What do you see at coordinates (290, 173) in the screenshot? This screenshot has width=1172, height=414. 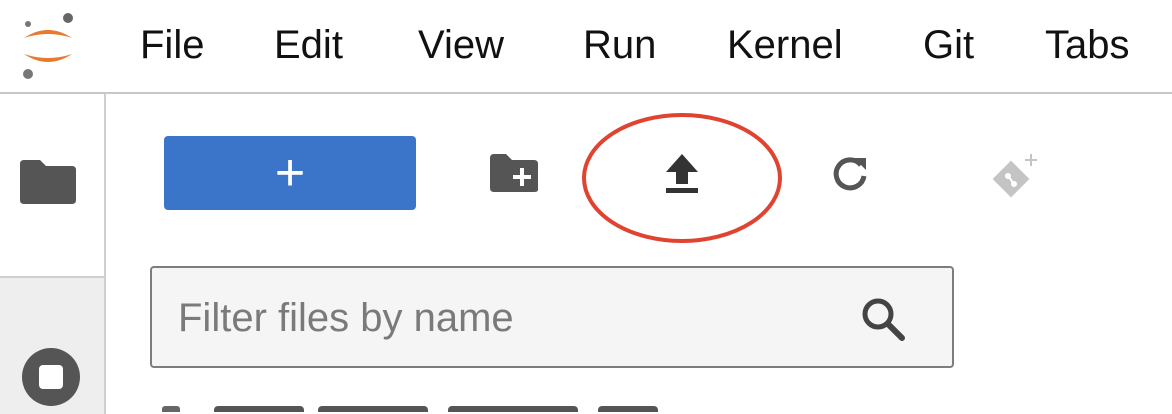 I see `new-launcher-button: +` at bounding box center [290, 173].